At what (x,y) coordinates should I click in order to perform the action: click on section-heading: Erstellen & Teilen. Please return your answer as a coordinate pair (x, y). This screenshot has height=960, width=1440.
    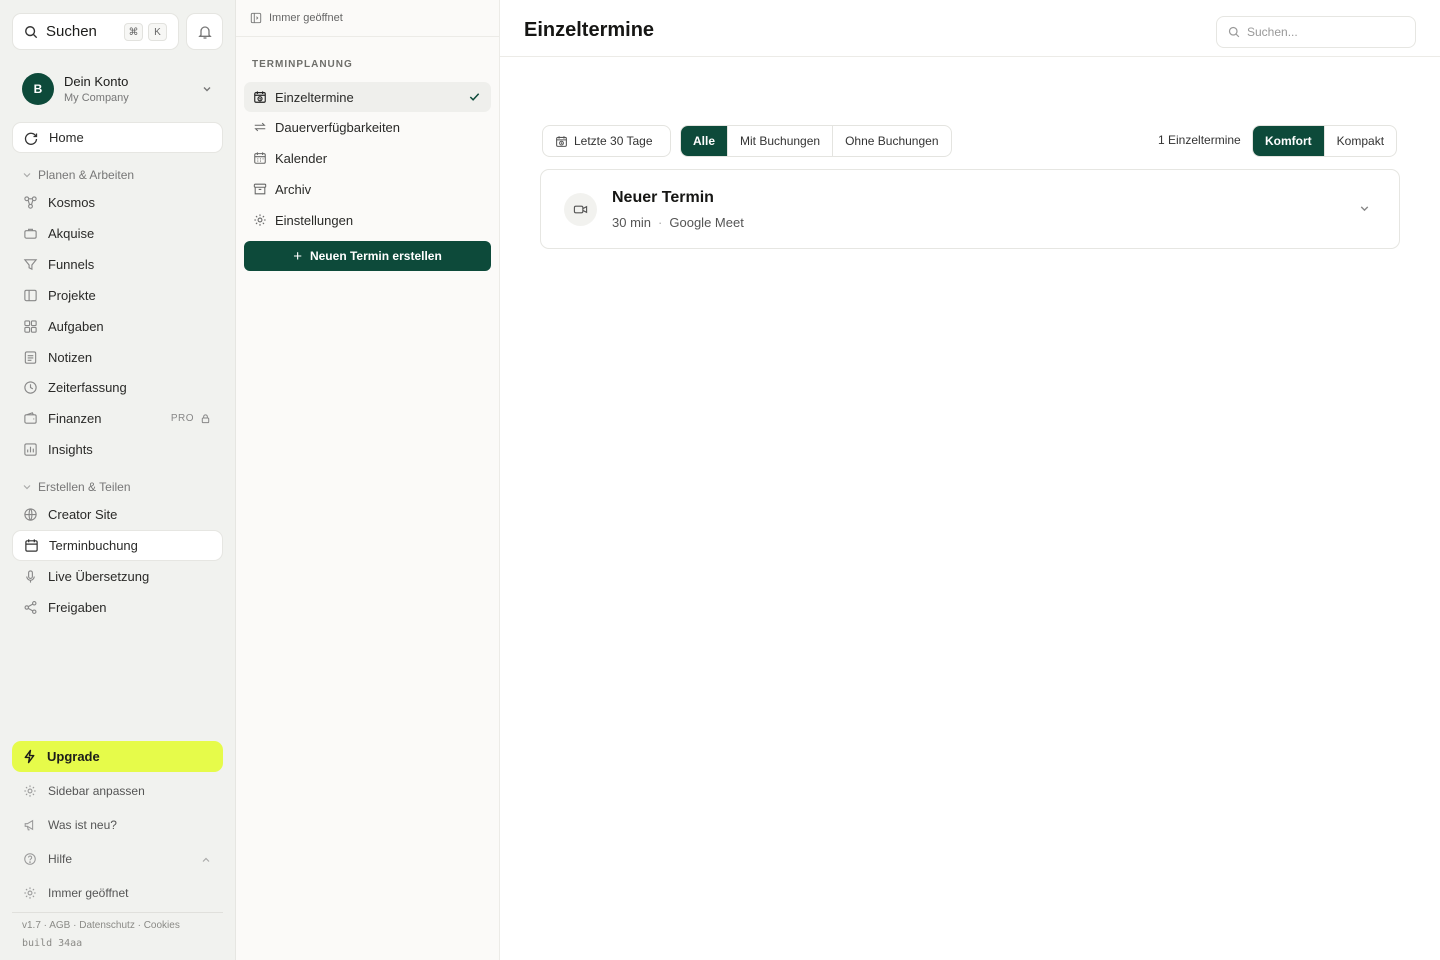
    Looking at the image, I should click on (84, 487).